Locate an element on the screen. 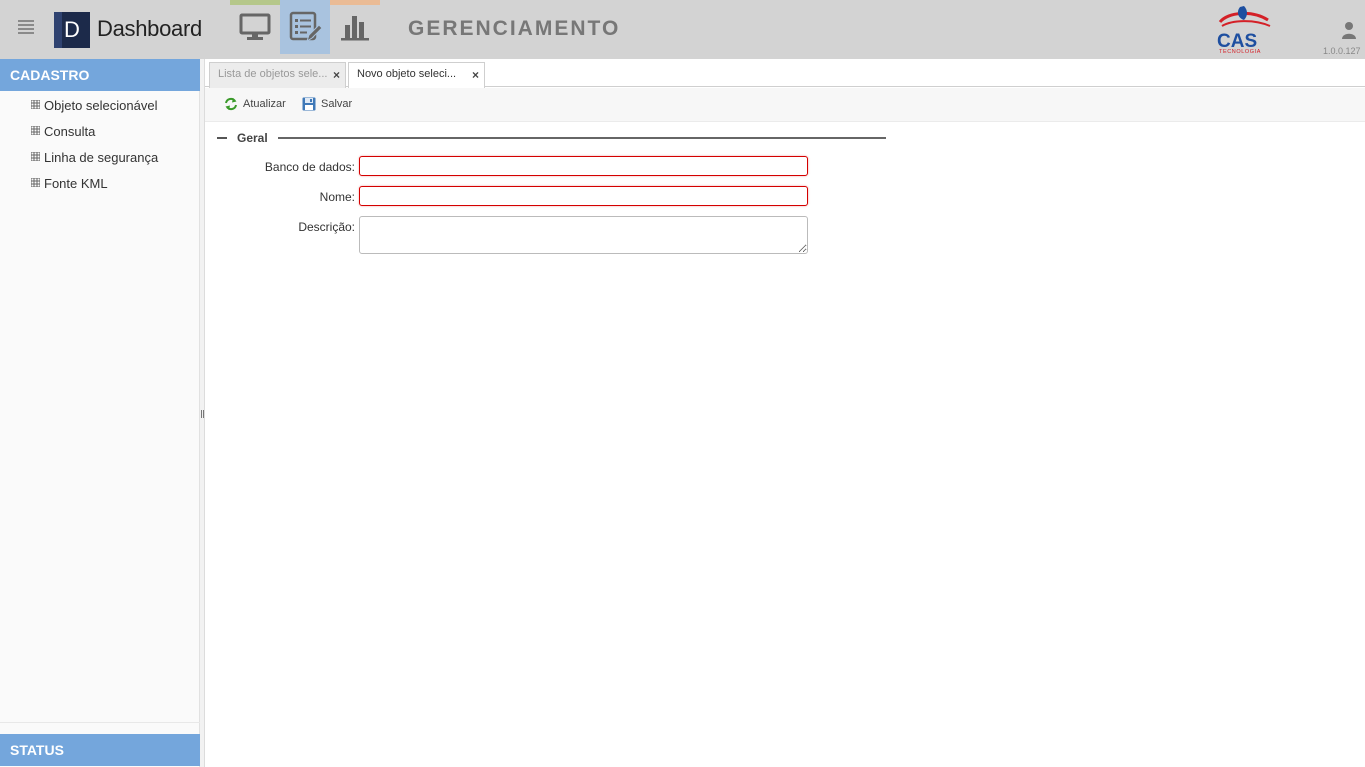 The width and height of the screenshot is (1365, 767). sidebar-item-objeto-selecionavel: Objeto selecionável is located at coordinates (100, 108).